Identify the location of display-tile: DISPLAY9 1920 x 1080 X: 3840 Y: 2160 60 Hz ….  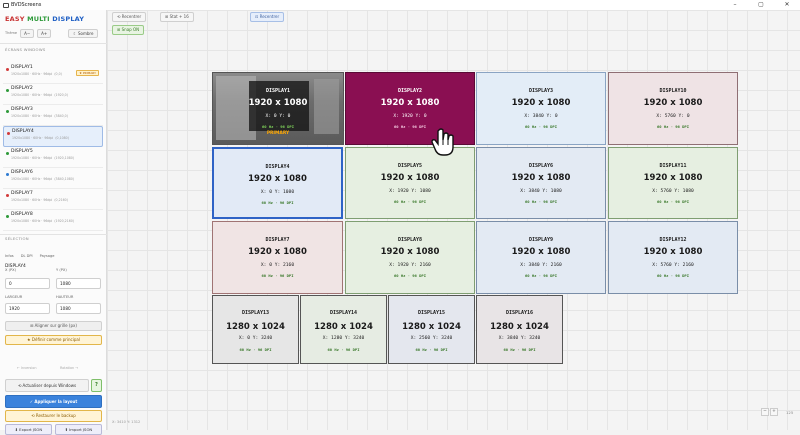
(541, 257).